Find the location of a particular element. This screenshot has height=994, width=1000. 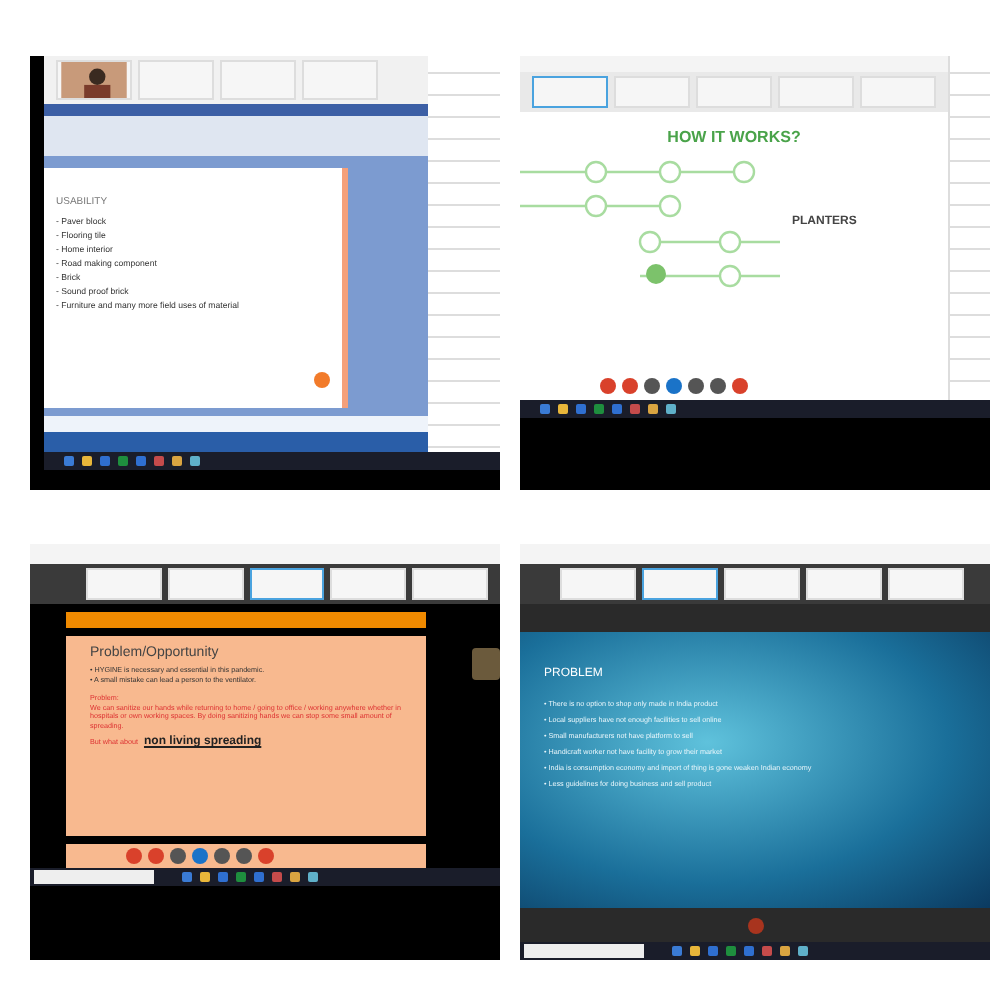

pointer-dot-icon is located at coordinates (322, 380).